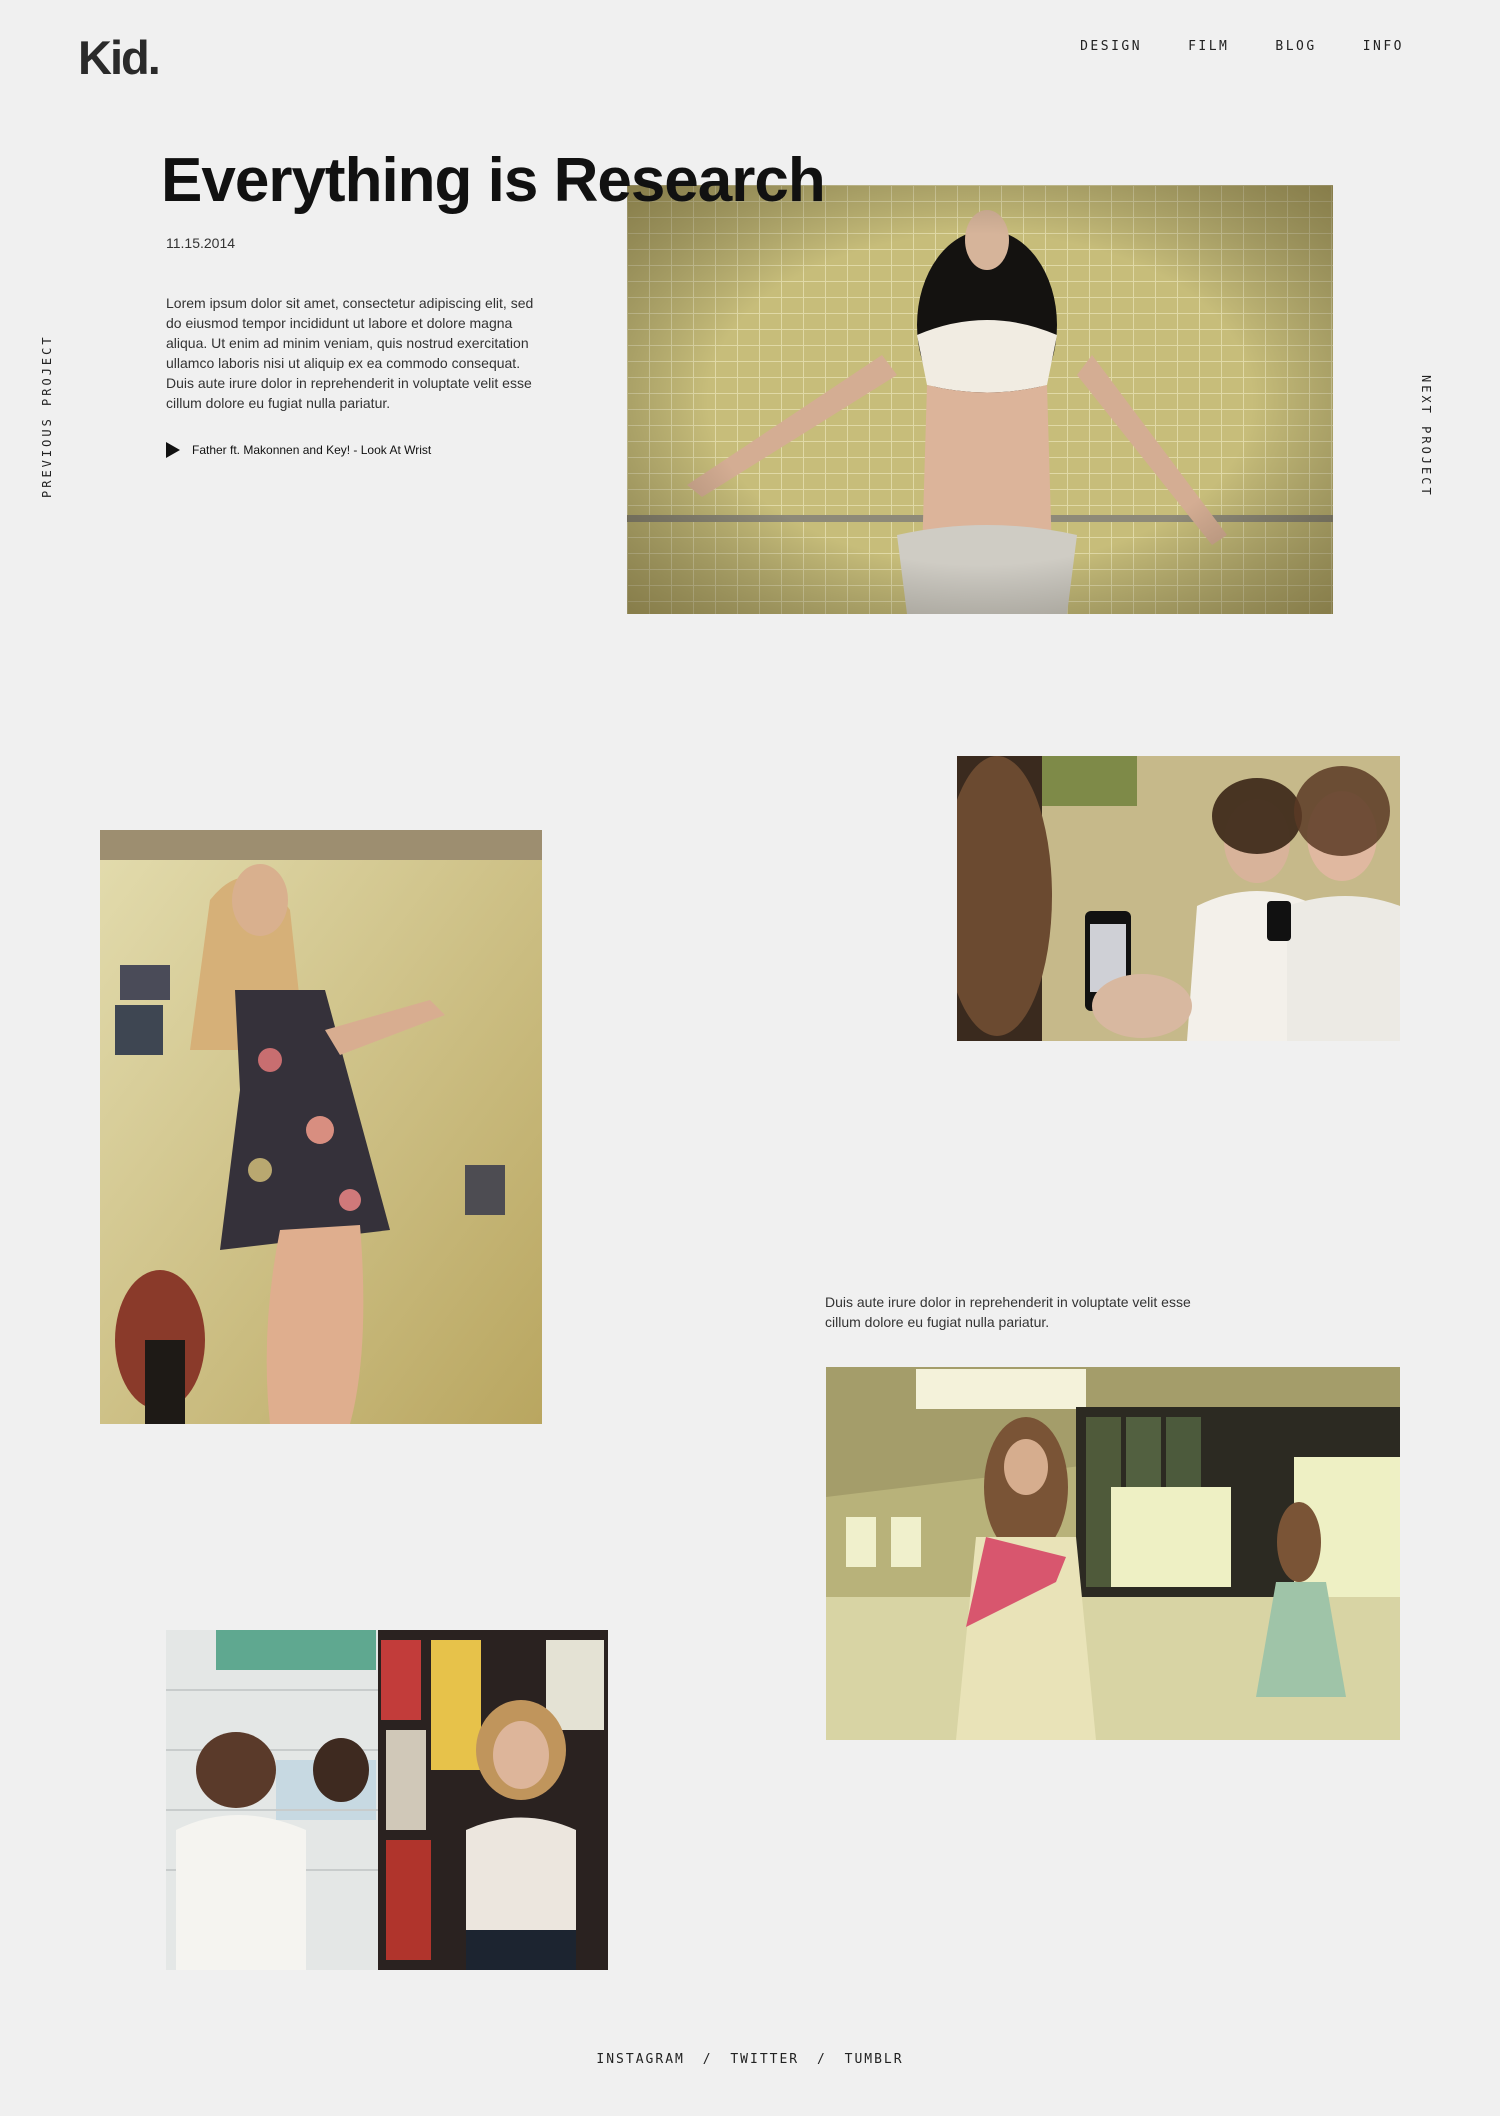 The height and width of the screenshot is (2116, 1500). I want to click on twitter-link: TWITTER, so click(764, 2059).